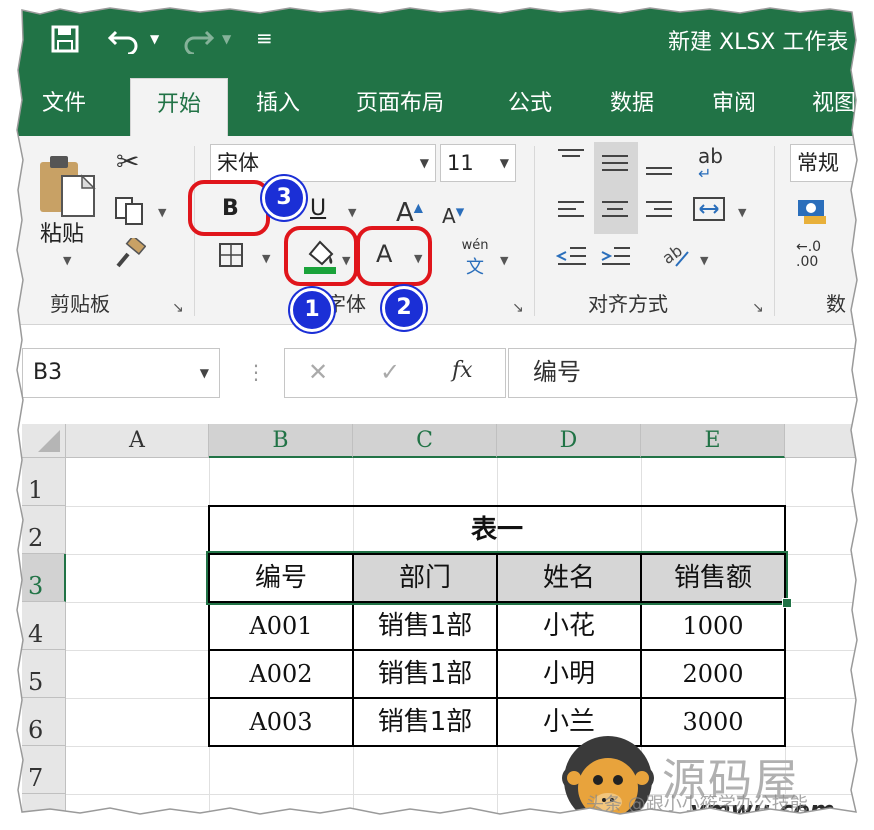  I want to click on row-header-1: 1, so click(44, 482).